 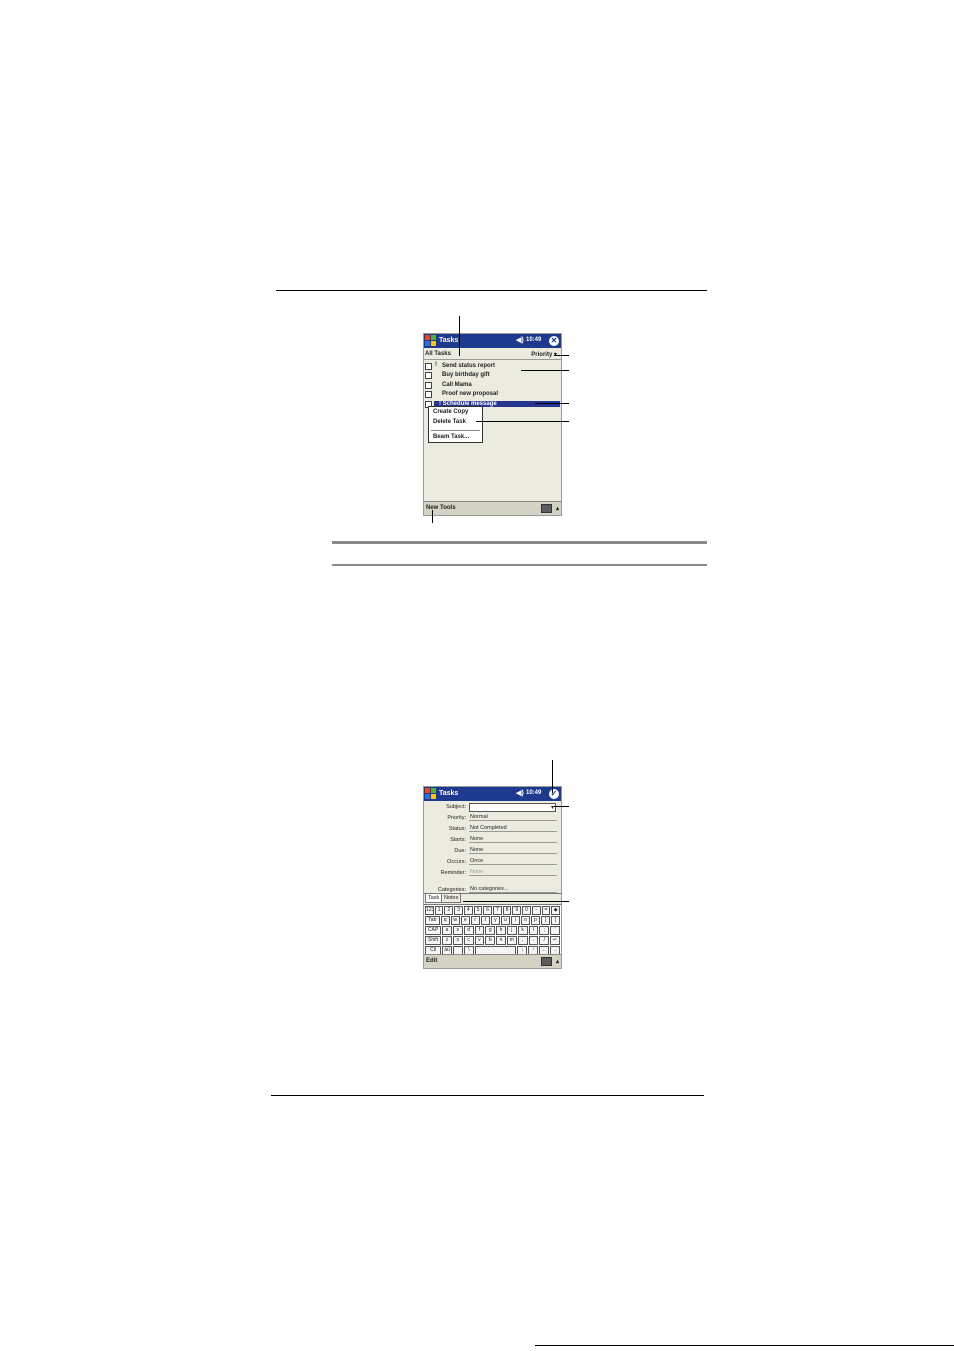 I want to click on field-value: Not Completed, so click(x=513, y=828).